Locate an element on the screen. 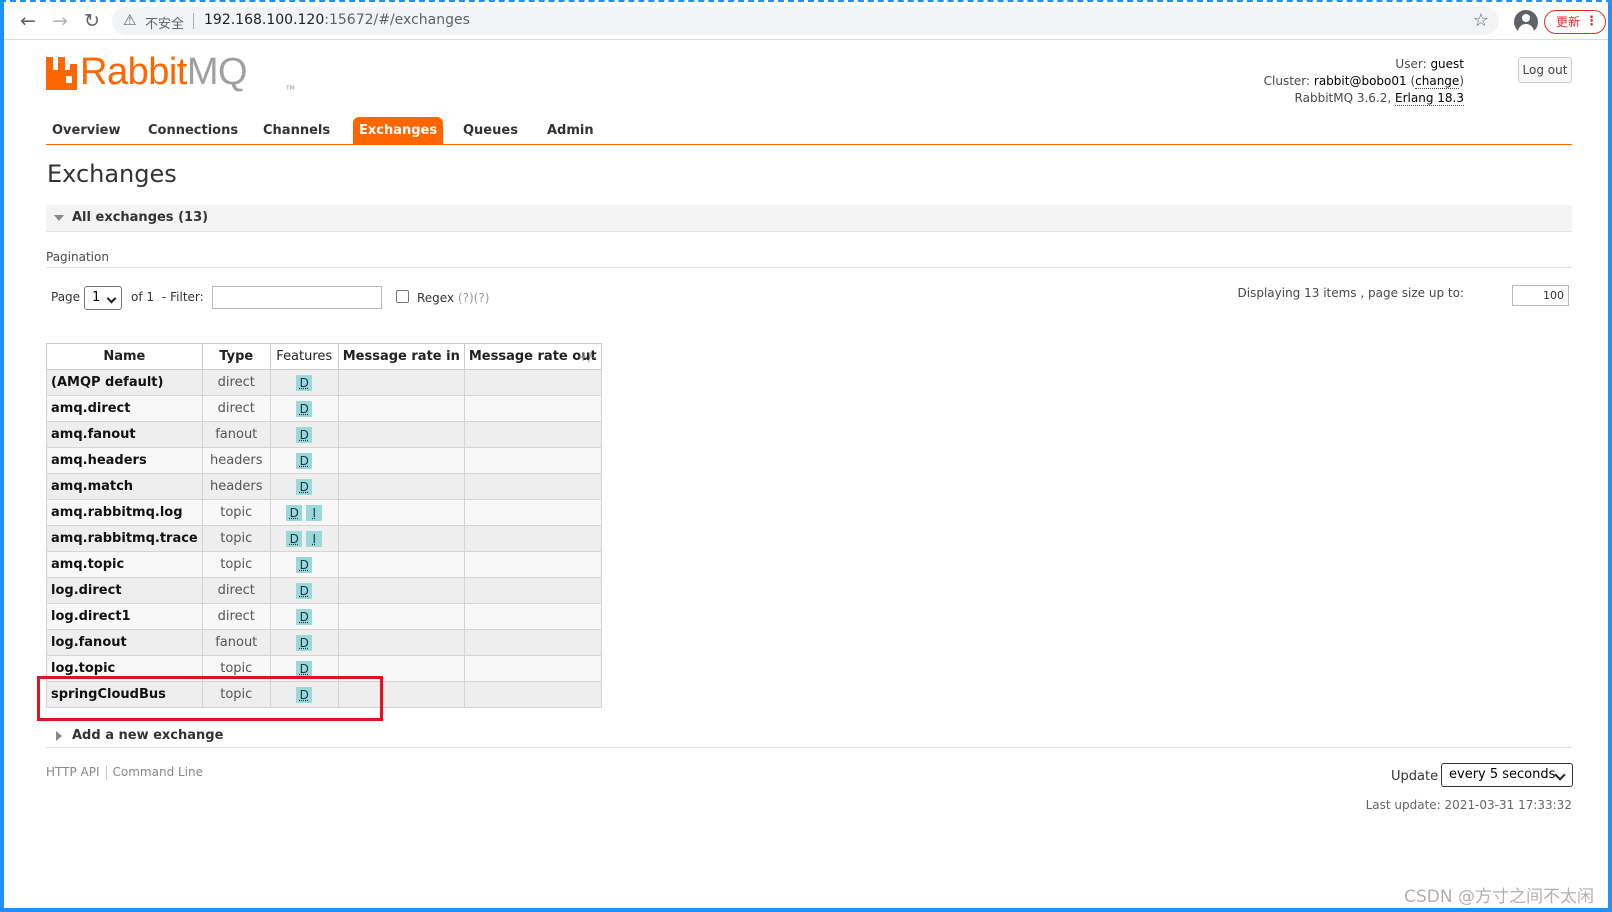 The height and width of the screenshot is (912, 1612). bookmark-star-icon: ☆ is located at coordinates (1481, 20).